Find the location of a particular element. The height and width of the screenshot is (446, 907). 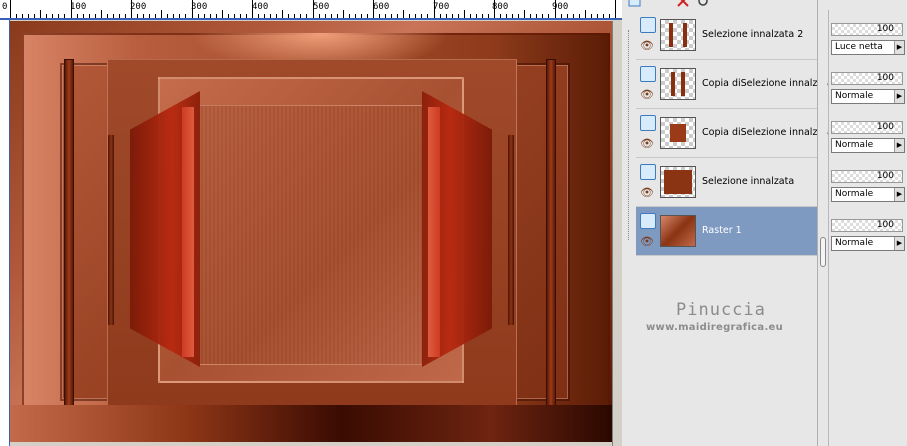

layer-row-selected: 👁 Raster 1 is located at coordinates (728, 231).